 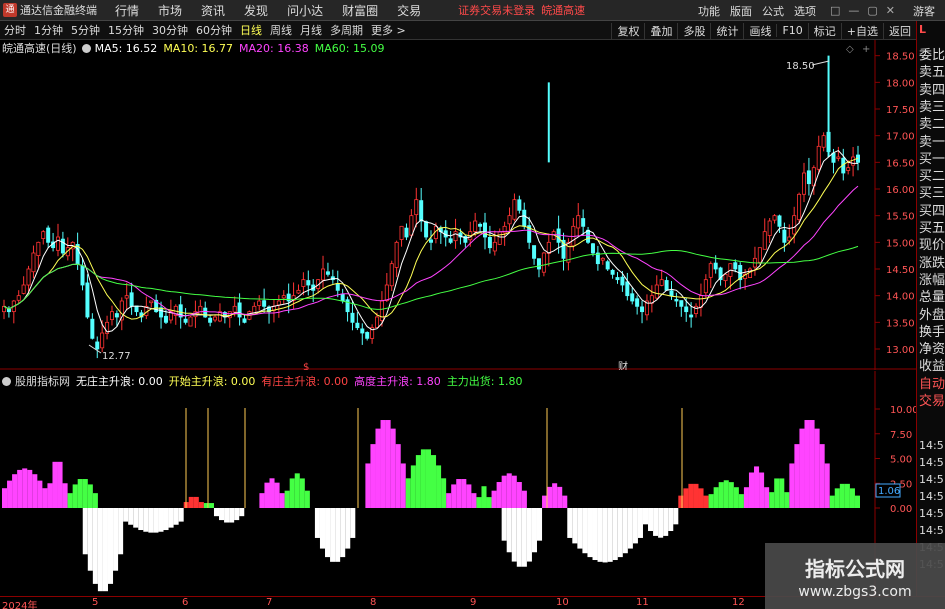 What do you see at coordinates (305, 10) in the screenshot?
I see `menu-item-wenxiaoda: 问小达` at bounding box center [305, 10].